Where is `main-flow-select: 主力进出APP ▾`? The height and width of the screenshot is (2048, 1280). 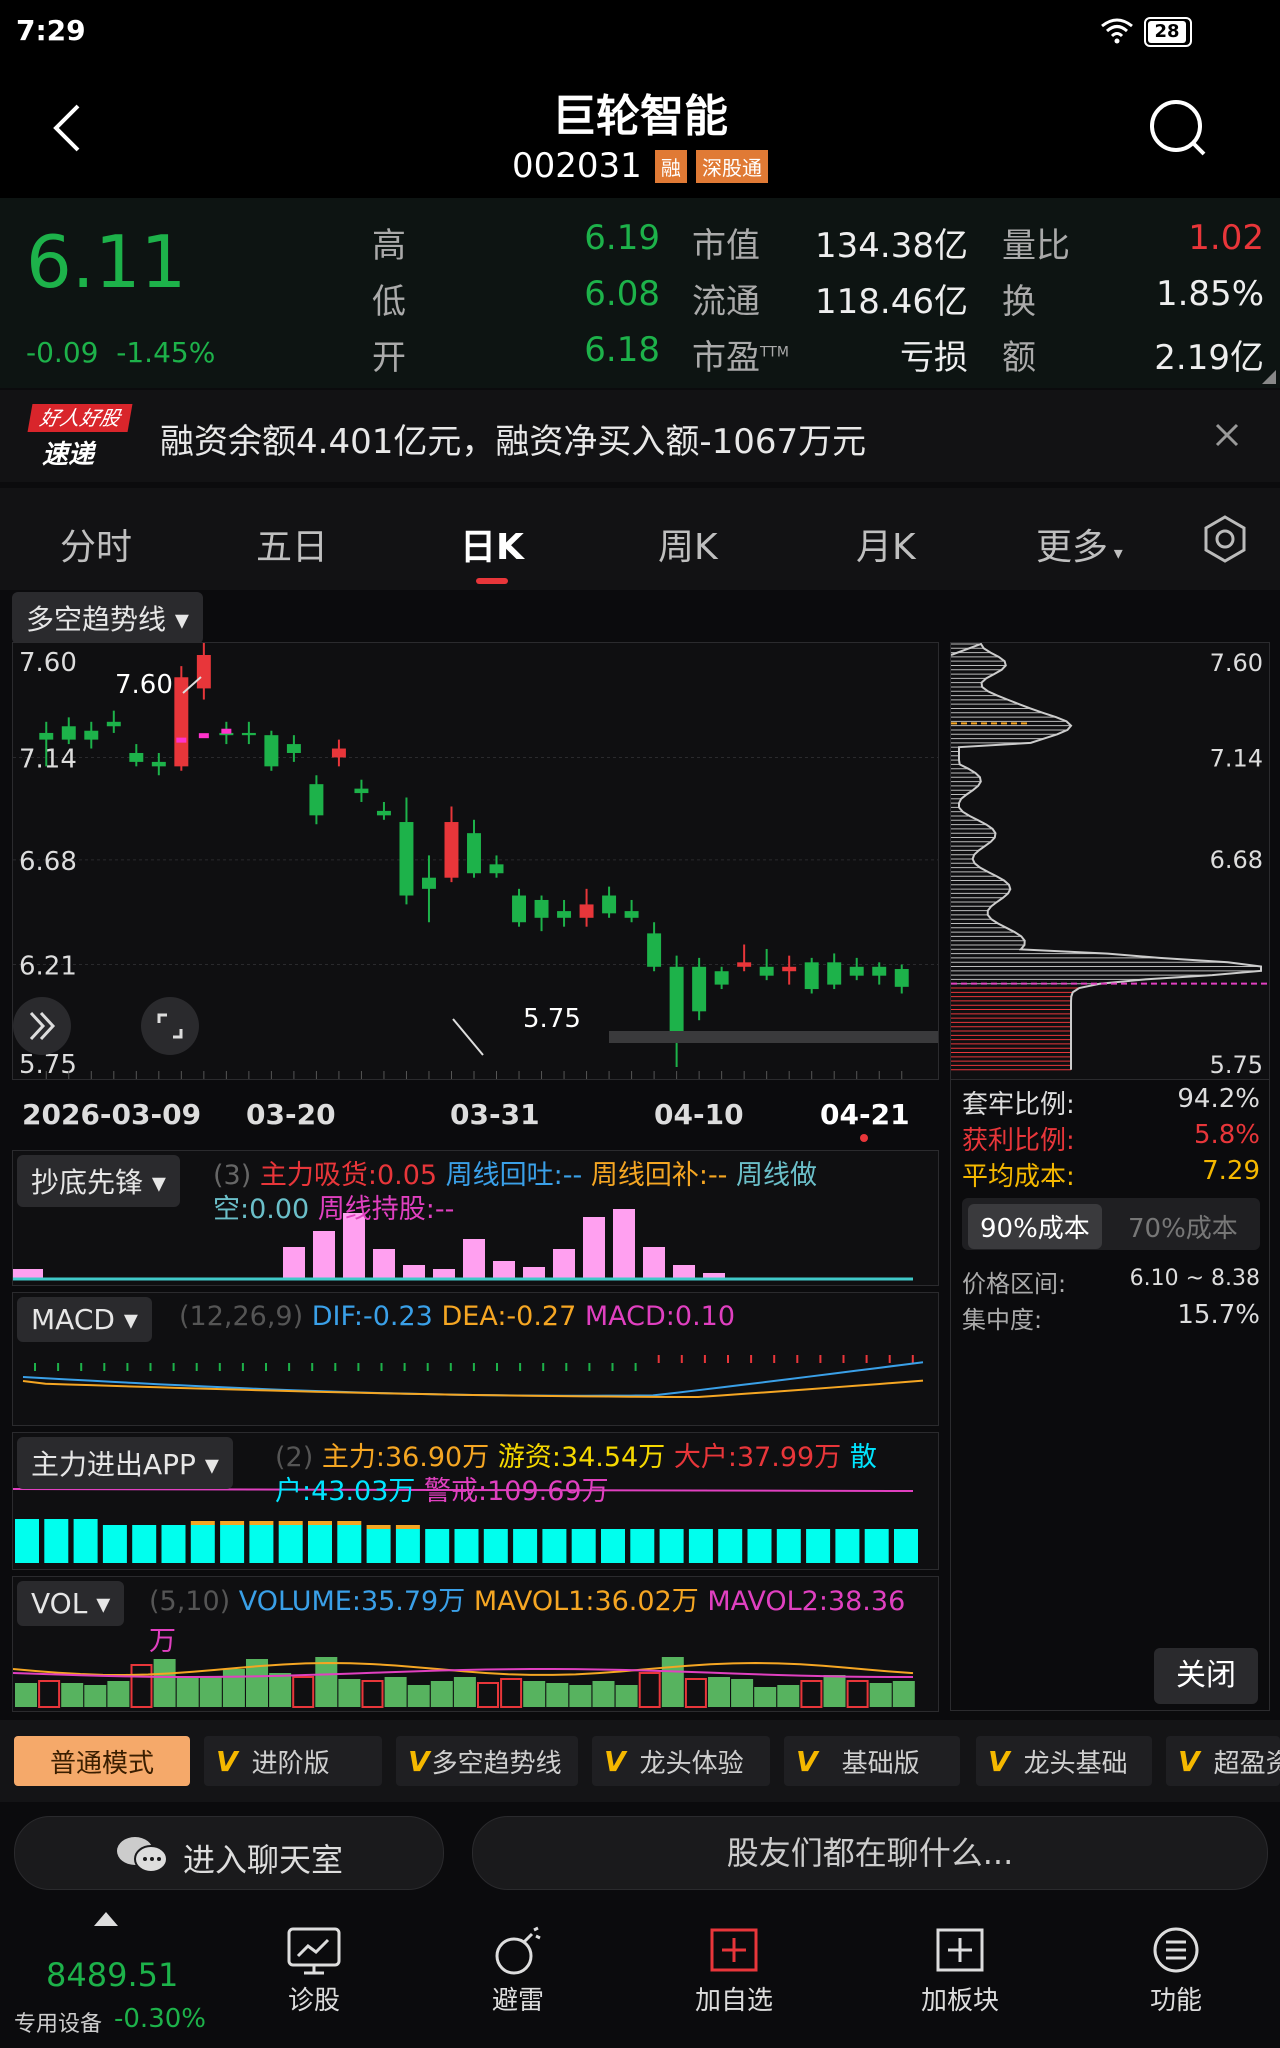 main-flow-select: 主力进出APP ▾ is located at coordinates (125, 1463).